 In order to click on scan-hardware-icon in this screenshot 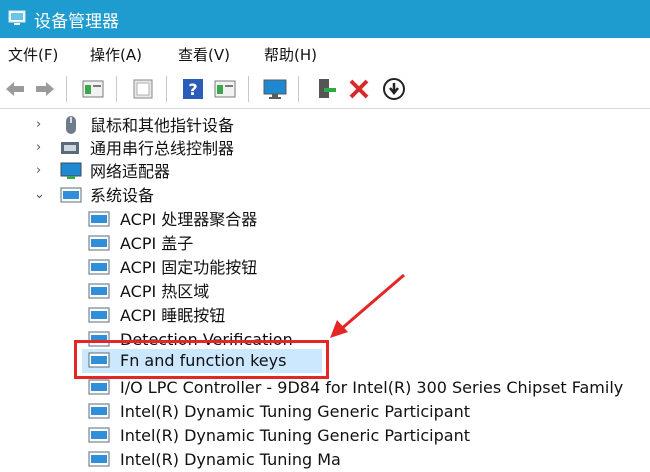, I will do `click(275, 89)`.